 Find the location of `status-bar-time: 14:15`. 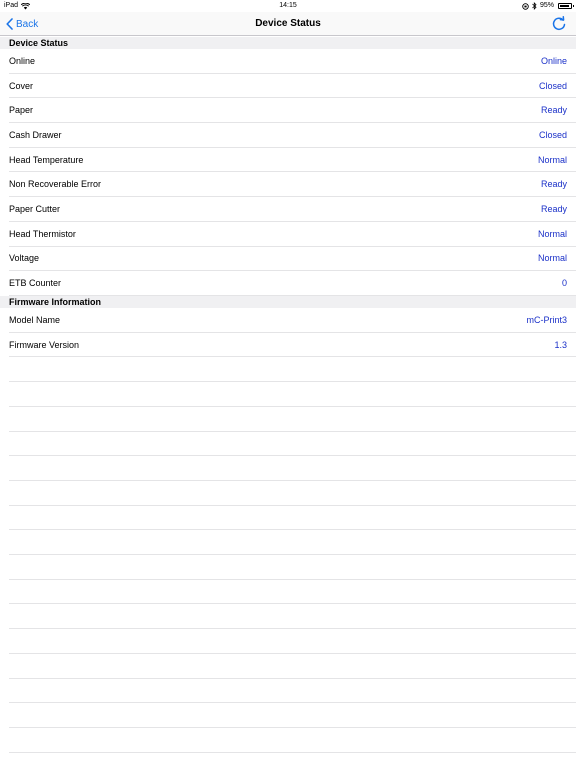

status-bar-time: 14:15 is located at coordinates (288, 5).